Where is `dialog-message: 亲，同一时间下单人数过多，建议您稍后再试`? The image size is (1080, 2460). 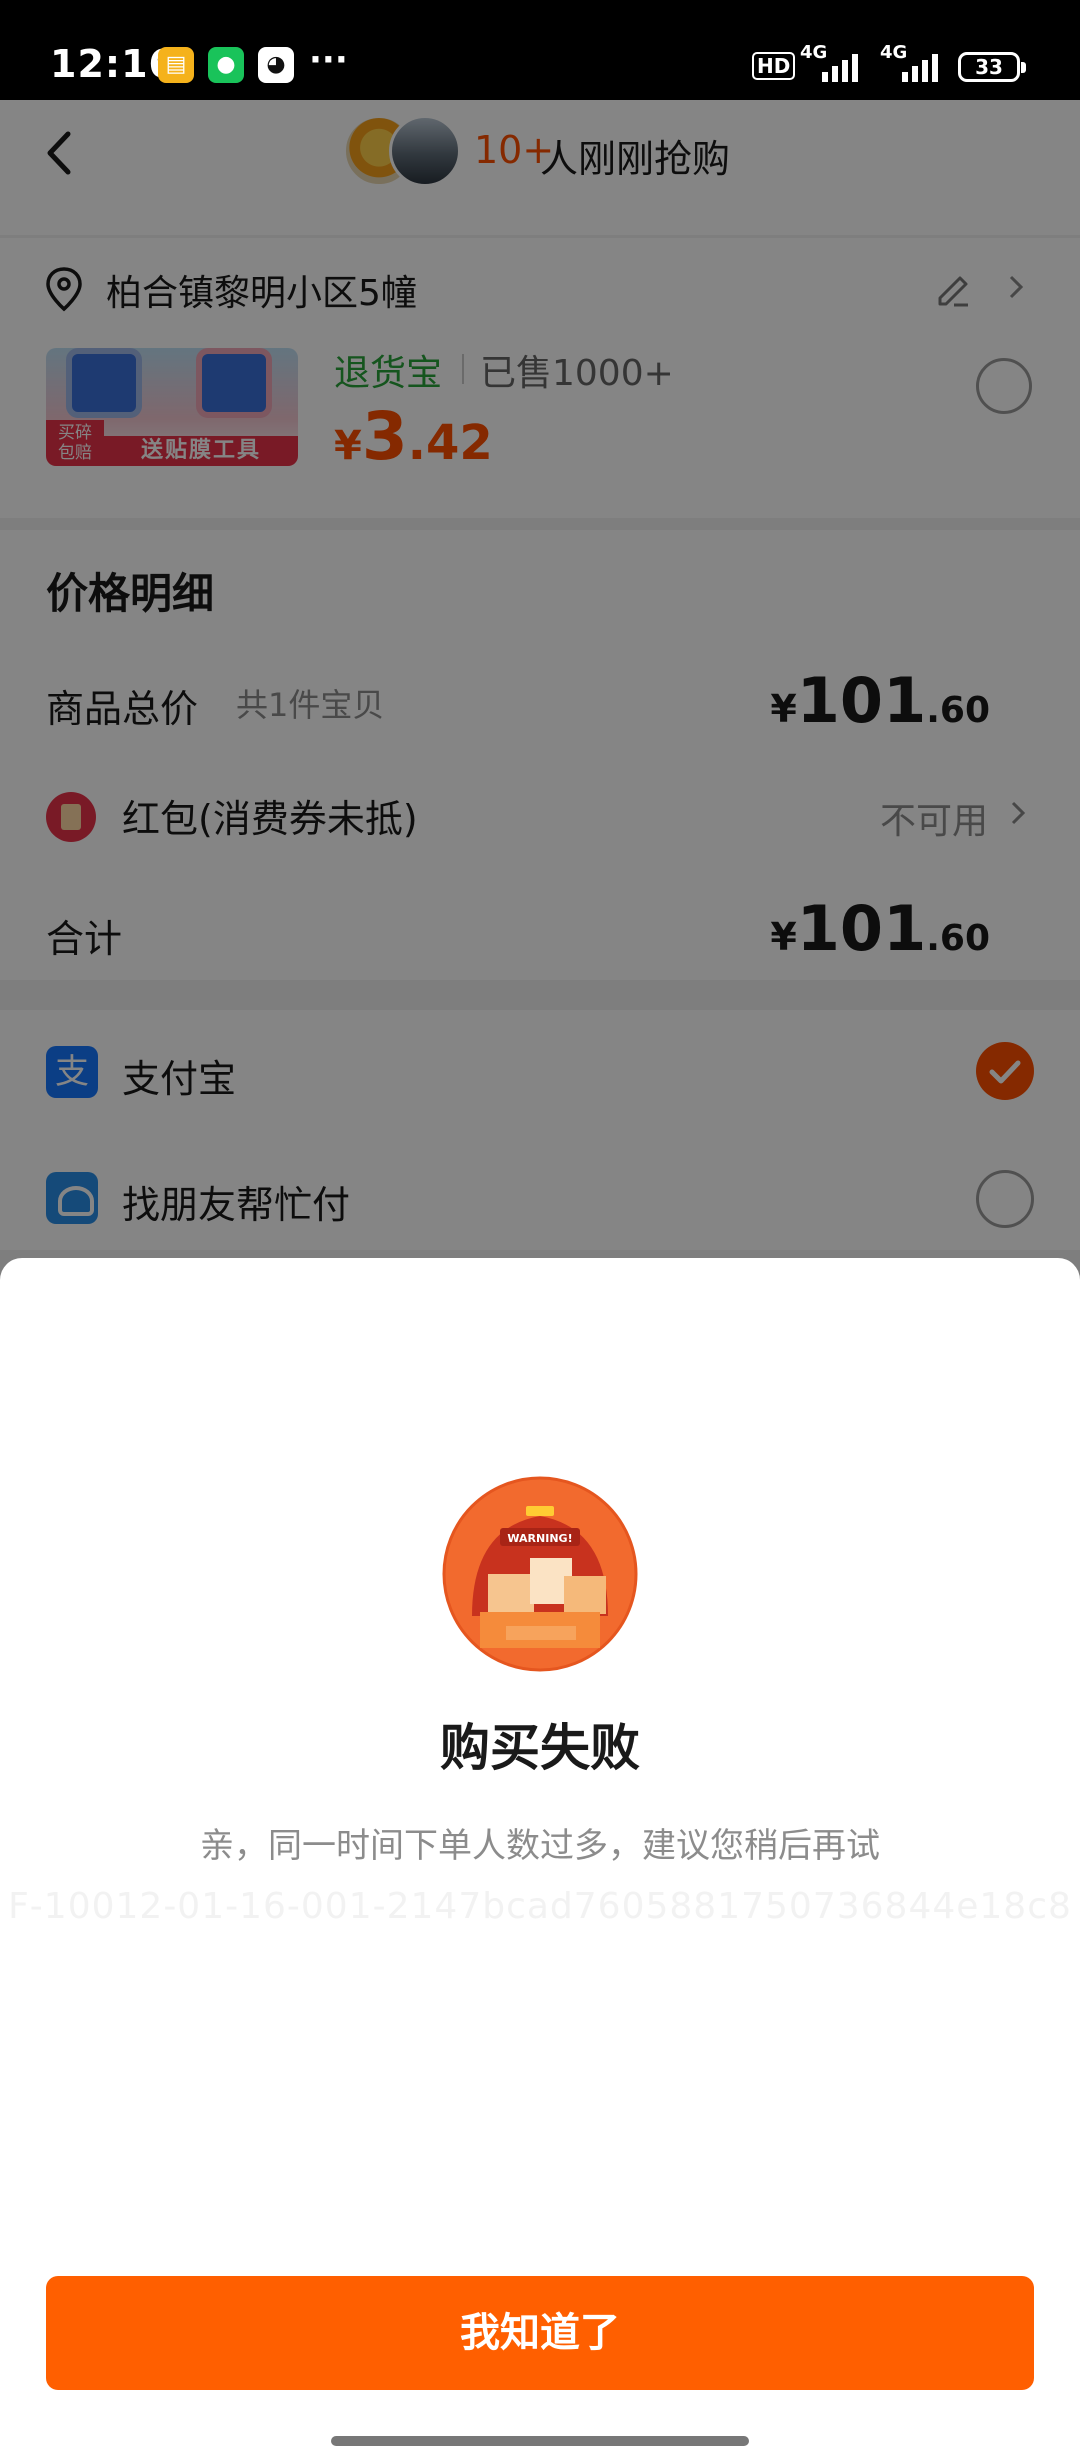 dialog-message: 亲，同一时间下单人数过多，建议您稍后再试 is located at coordinates (540, 1846).